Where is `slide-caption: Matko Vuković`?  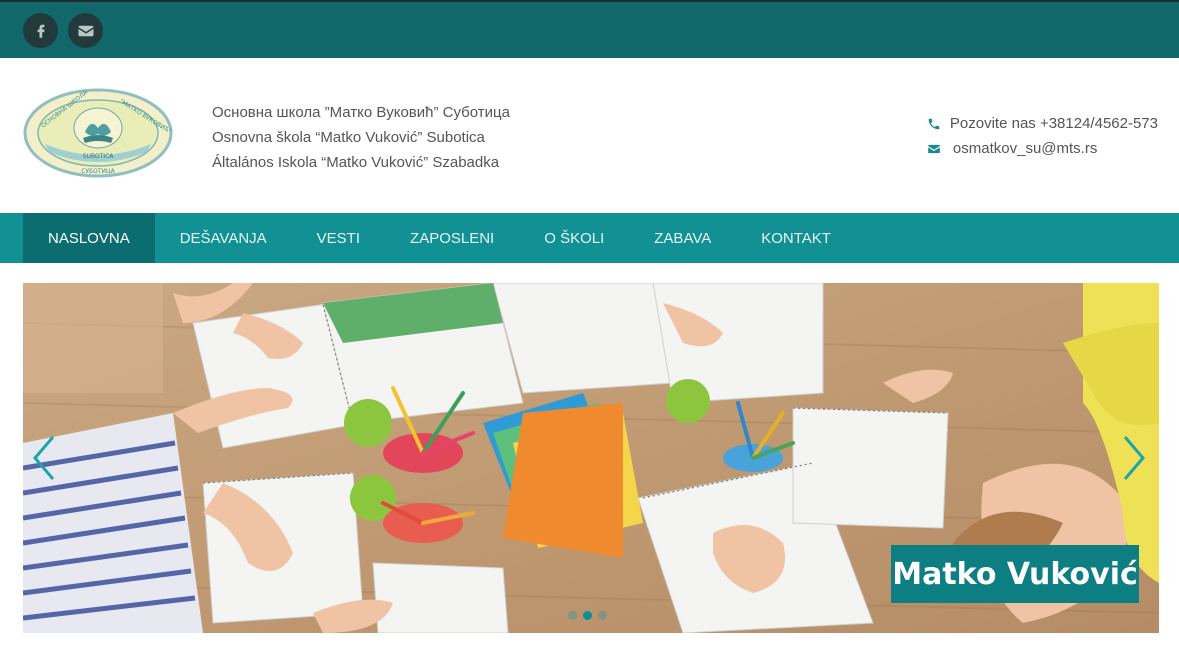 slide-caption: Matko Vuković is located at coordinates (1015, 574).